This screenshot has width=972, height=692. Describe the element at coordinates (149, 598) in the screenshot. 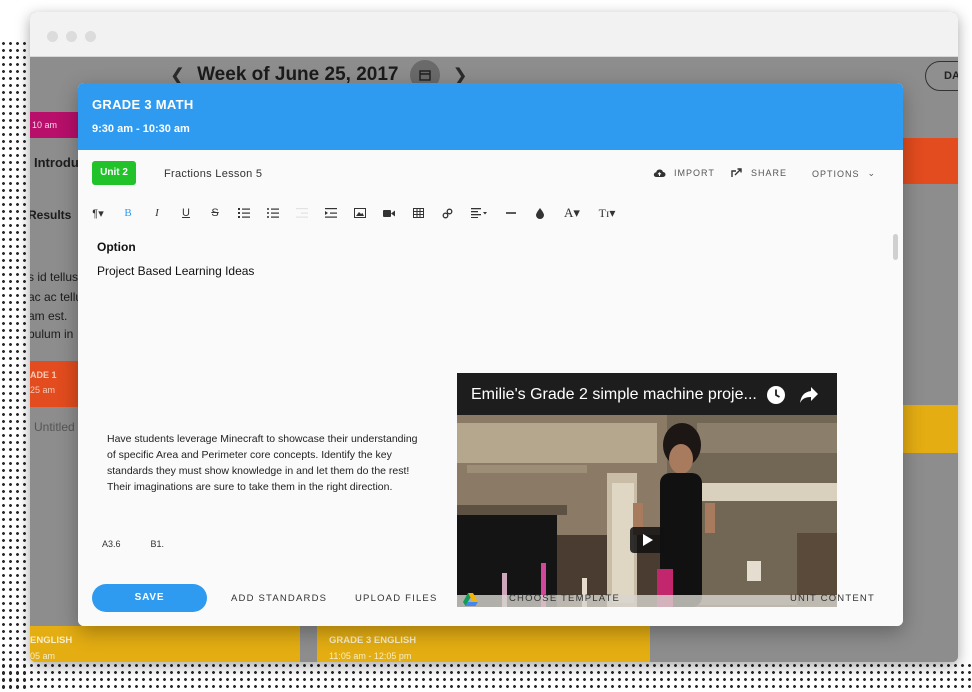

I see `save-button: SAVE` at that location.